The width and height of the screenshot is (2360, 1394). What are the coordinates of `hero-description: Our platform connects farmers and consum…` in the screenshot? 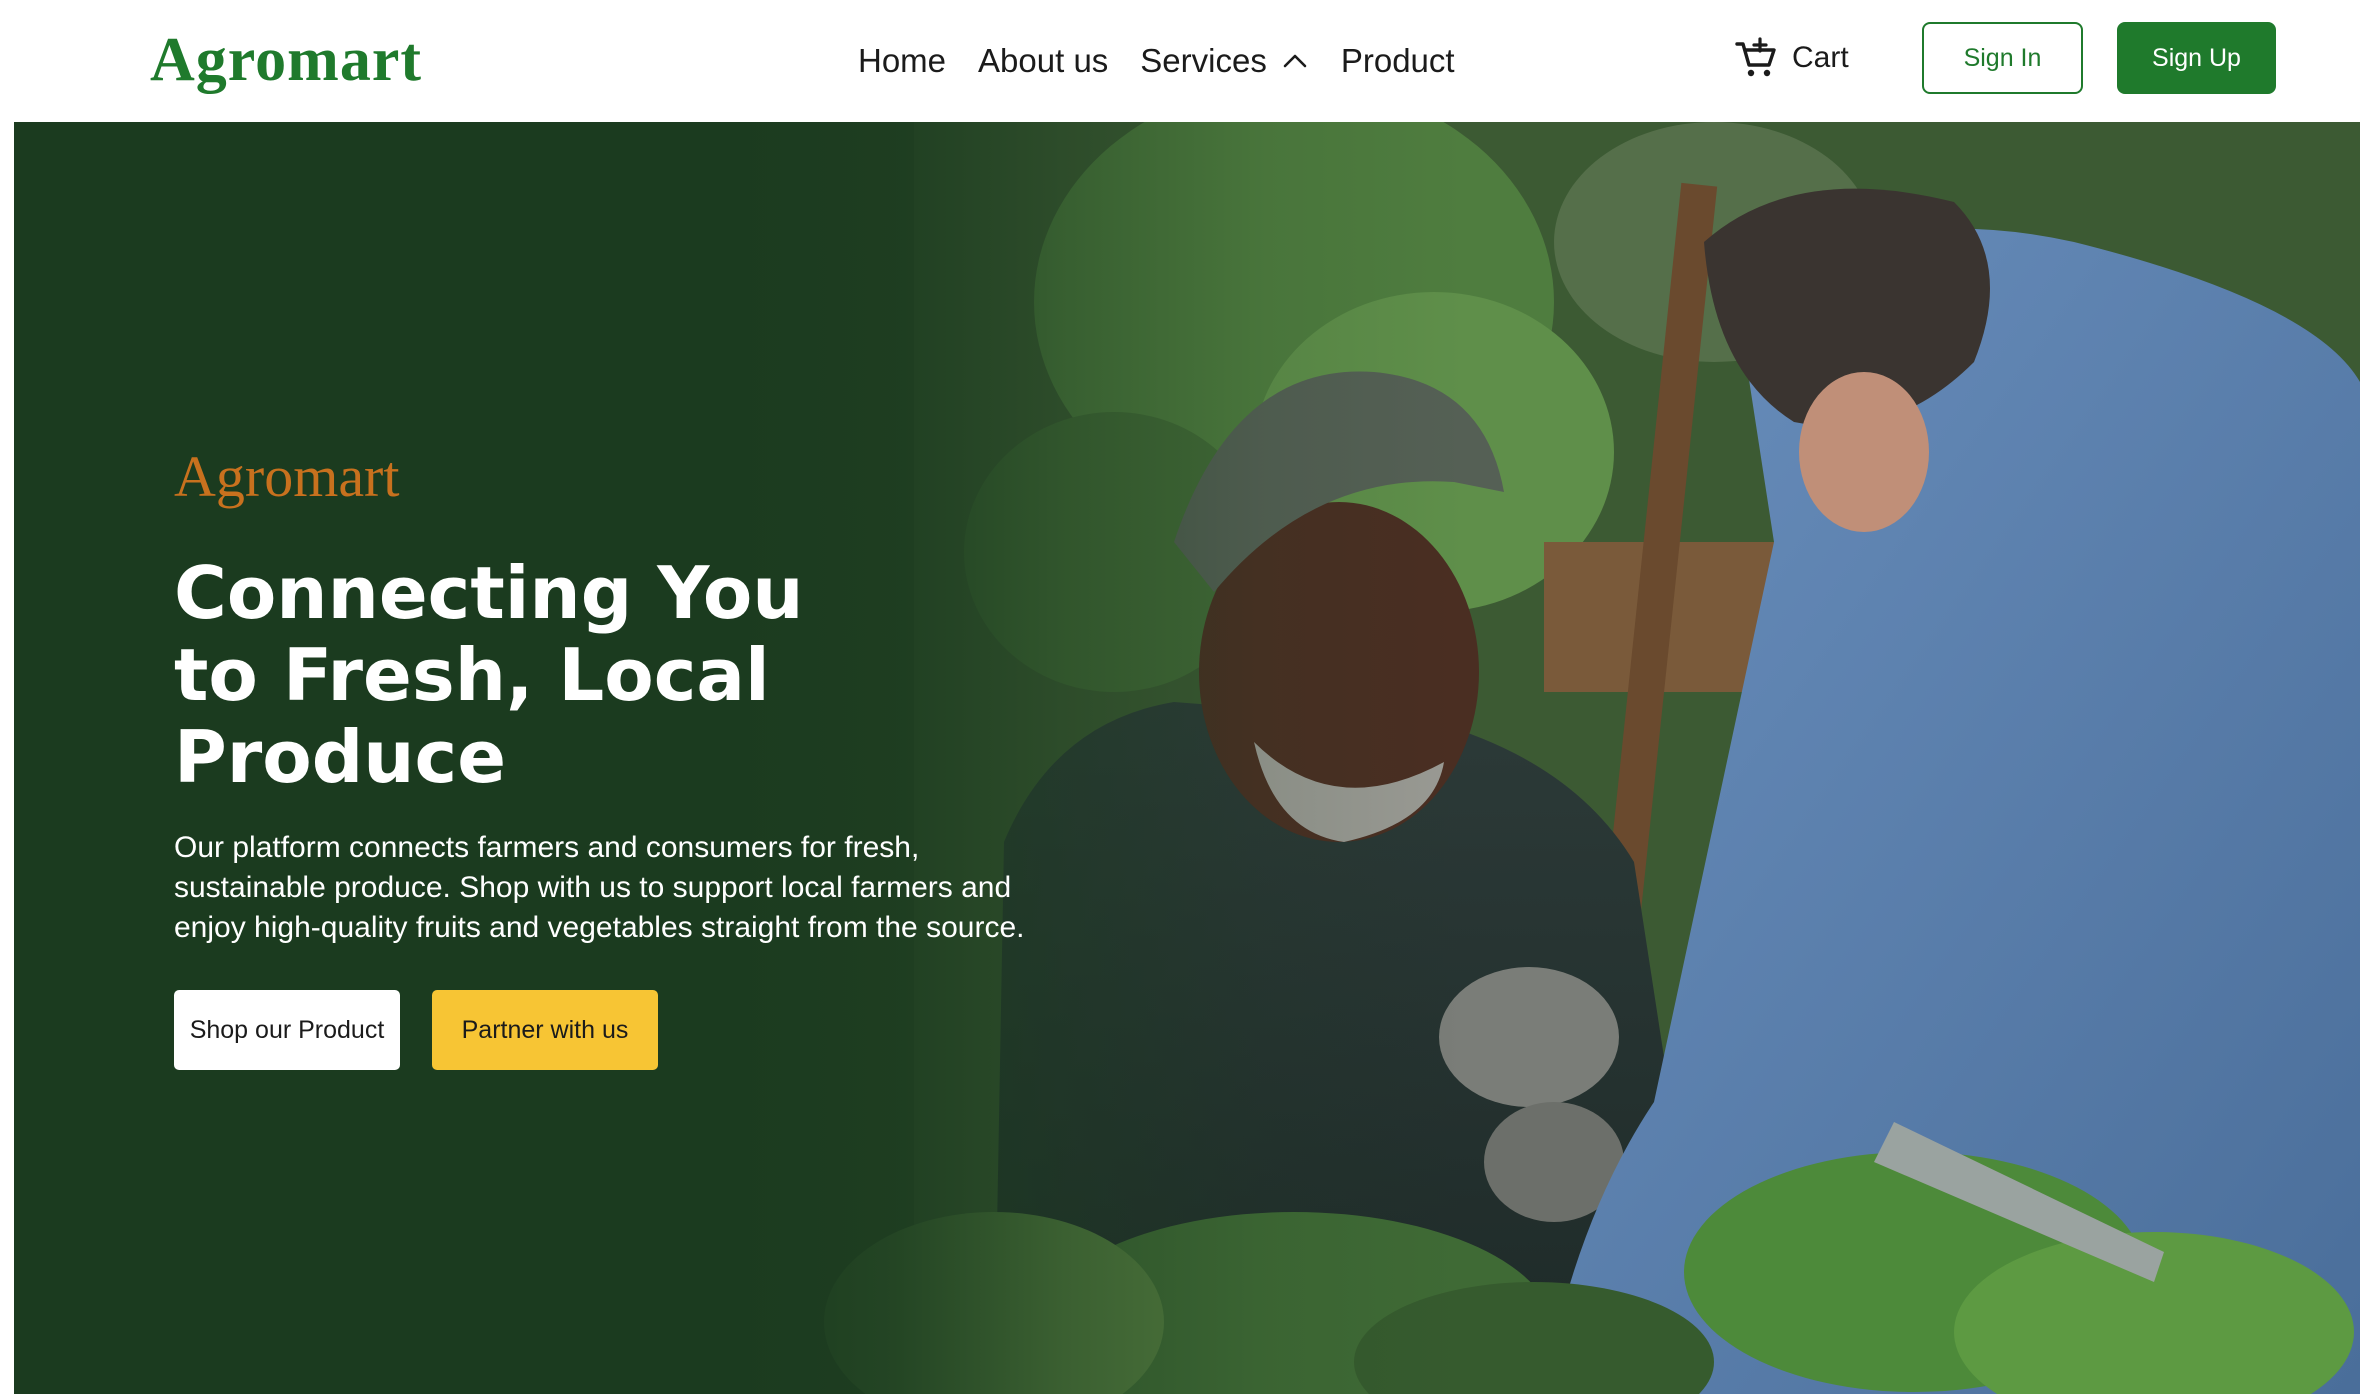 It's located at (599, 887).